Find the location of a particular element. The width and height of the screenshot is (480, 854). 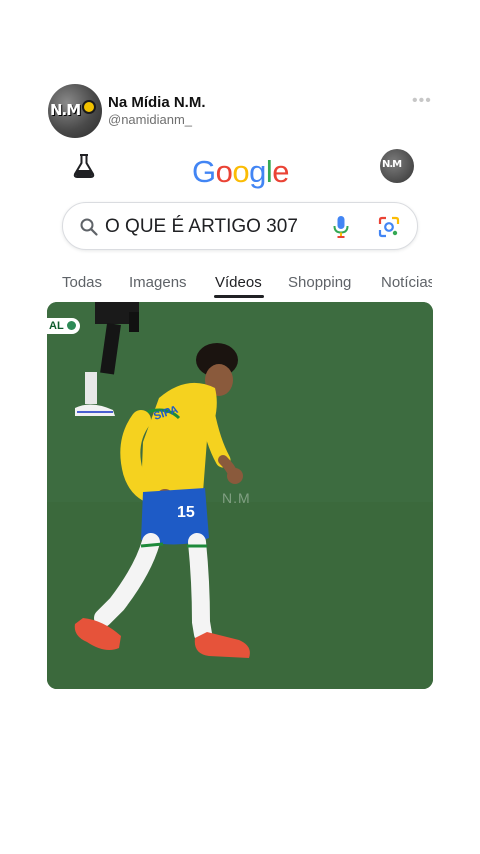

broadcast-badge: AL is located at coordinates (63, 326).